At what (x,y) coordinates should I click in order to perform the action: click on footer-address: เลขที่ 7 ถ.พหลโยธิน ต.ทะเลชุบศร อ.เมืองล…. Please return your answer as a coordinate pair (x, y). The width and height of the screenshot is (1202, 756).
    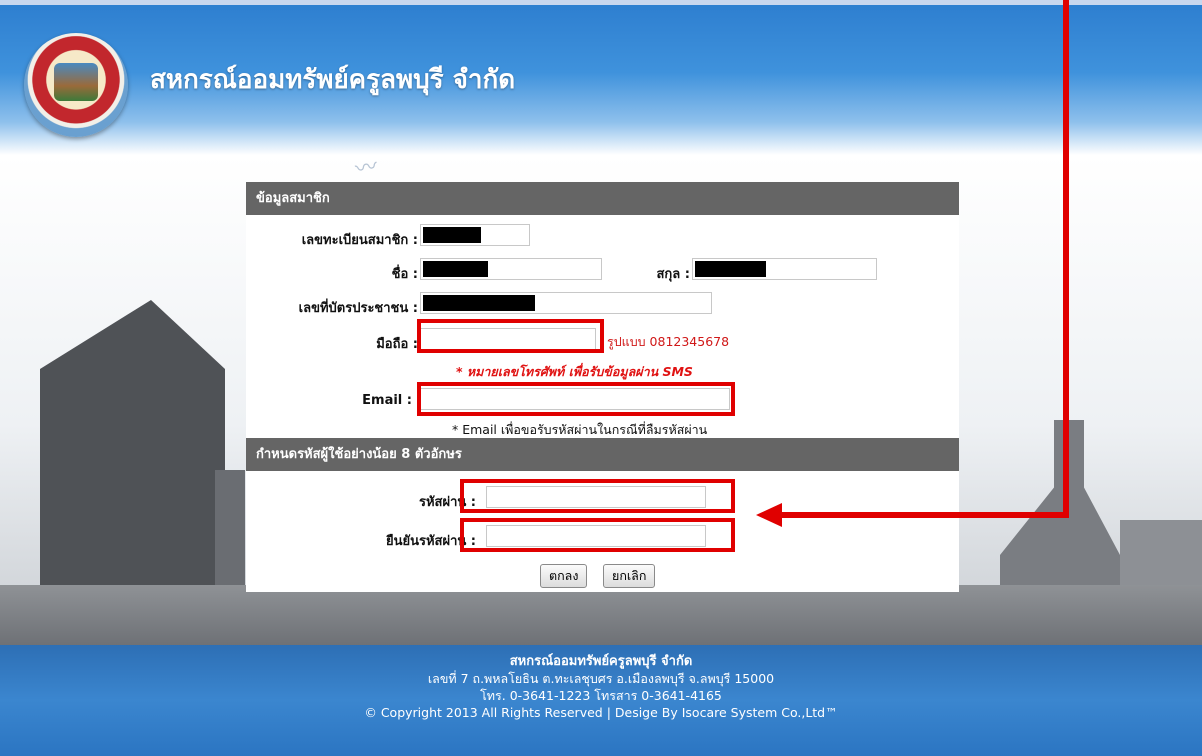
    Looking at the image, I should click on (601, 678).